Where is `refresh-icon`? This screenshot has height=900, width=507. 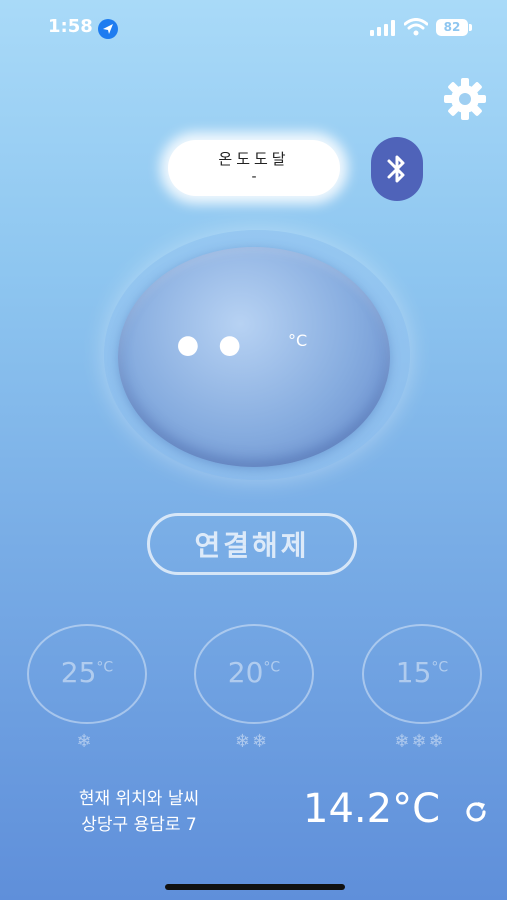
refresh-icon is located at coordinates (476, 812).